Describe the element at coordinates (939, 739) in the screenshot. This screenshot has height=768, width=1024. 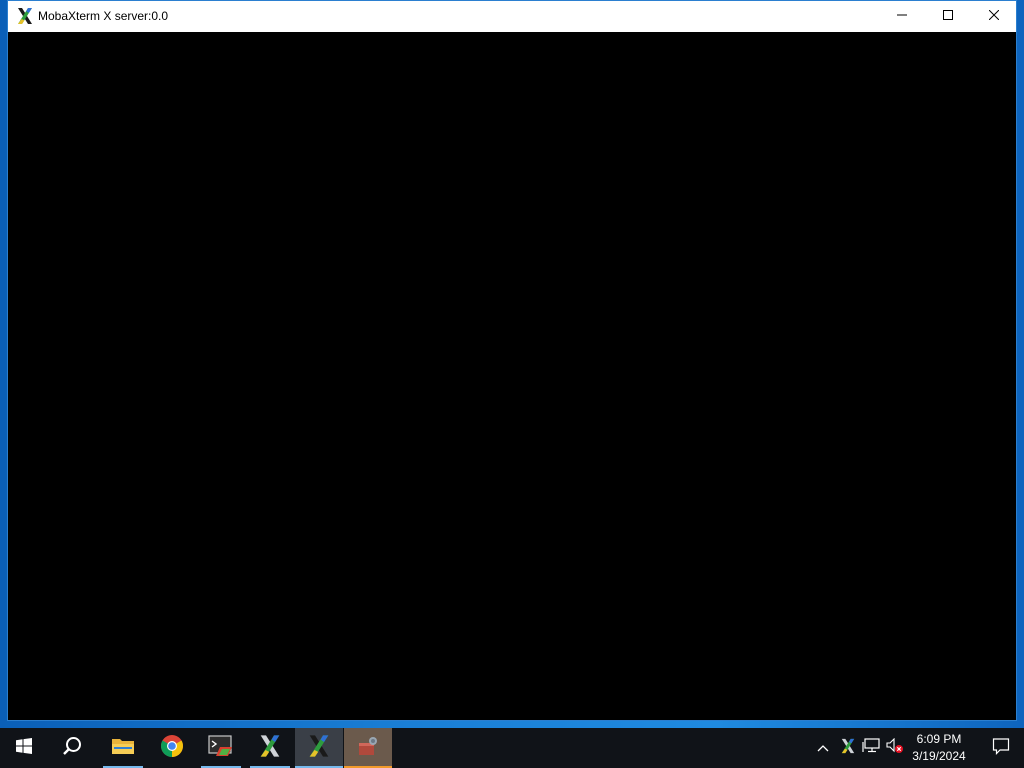
I see `clock-time: 6:09 PM` at that location.